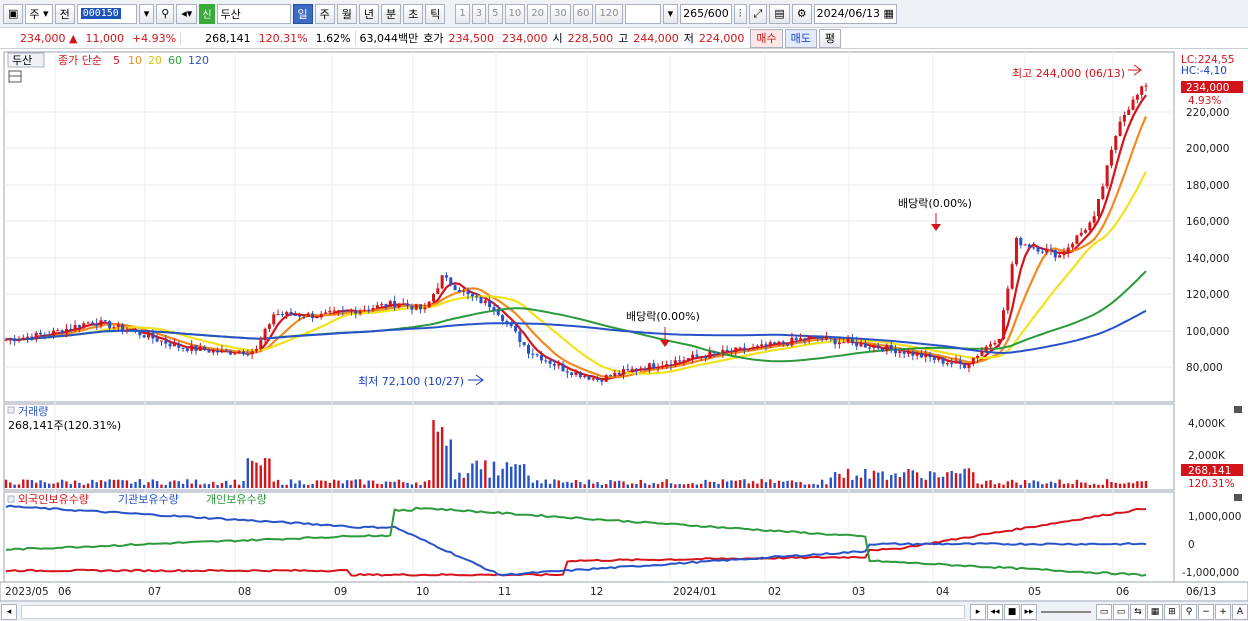 This screenshot has width=1248, height=621. Describe the element at coordinates (855, 13) in the screenshot. I see `date-input: 2024/06/13 ▦` at that location.